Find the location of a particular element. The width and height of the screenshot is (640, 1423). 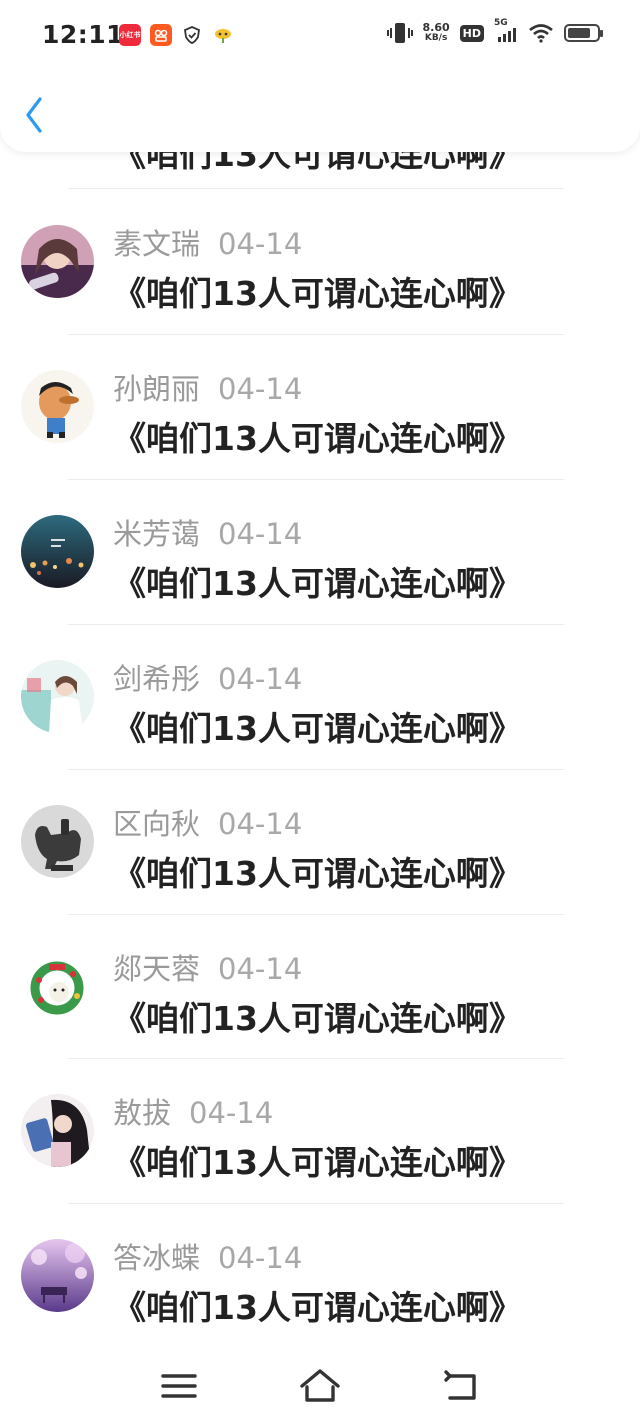

user-name: 郯天蓉 is located at coordinates (157, 969).